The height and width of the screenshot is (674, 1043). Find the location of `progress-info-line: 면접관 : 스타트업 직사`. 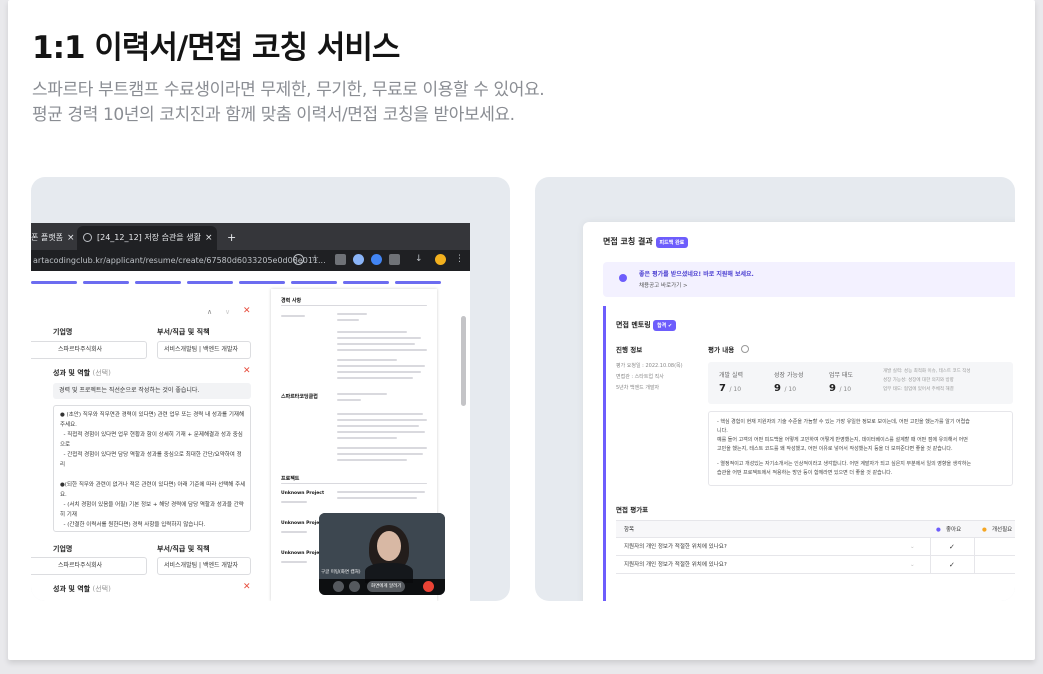

progress-info-line: 면접관 : 스타트업 직사 is located at coordinates (640, 377).